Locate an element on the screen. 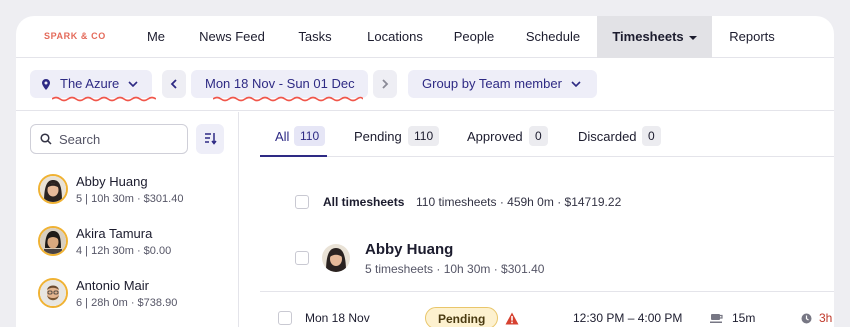 Image resolution: width=850 pixels, height=327 pixels. tab-label: All is located at coordinates (282, 136).